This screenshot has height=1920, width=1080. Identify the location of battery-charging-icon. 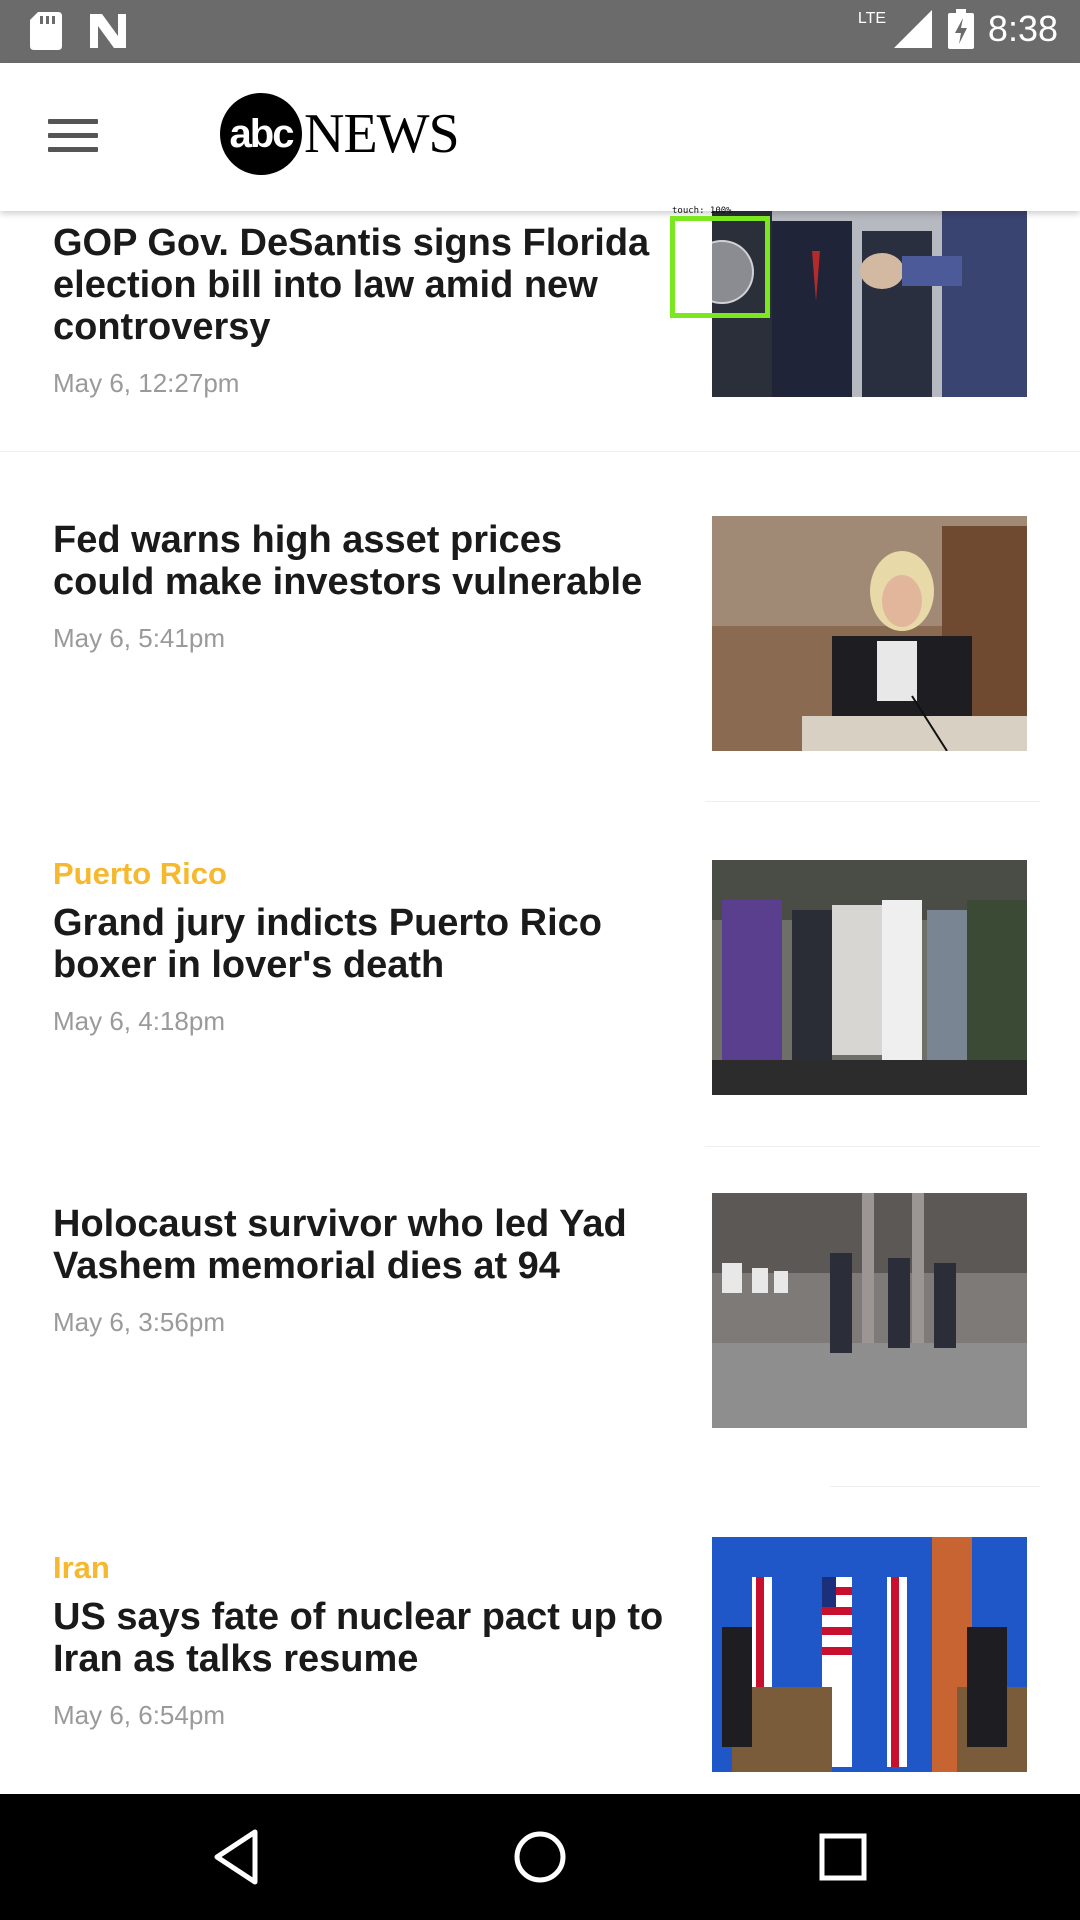
(960, 29).